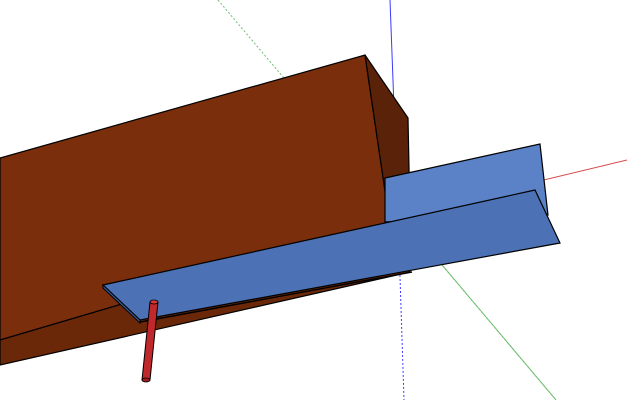  What do you see at coordinates (154, 302) in the screenshot?
I see `pin-top` at bounding box center [154, 302].